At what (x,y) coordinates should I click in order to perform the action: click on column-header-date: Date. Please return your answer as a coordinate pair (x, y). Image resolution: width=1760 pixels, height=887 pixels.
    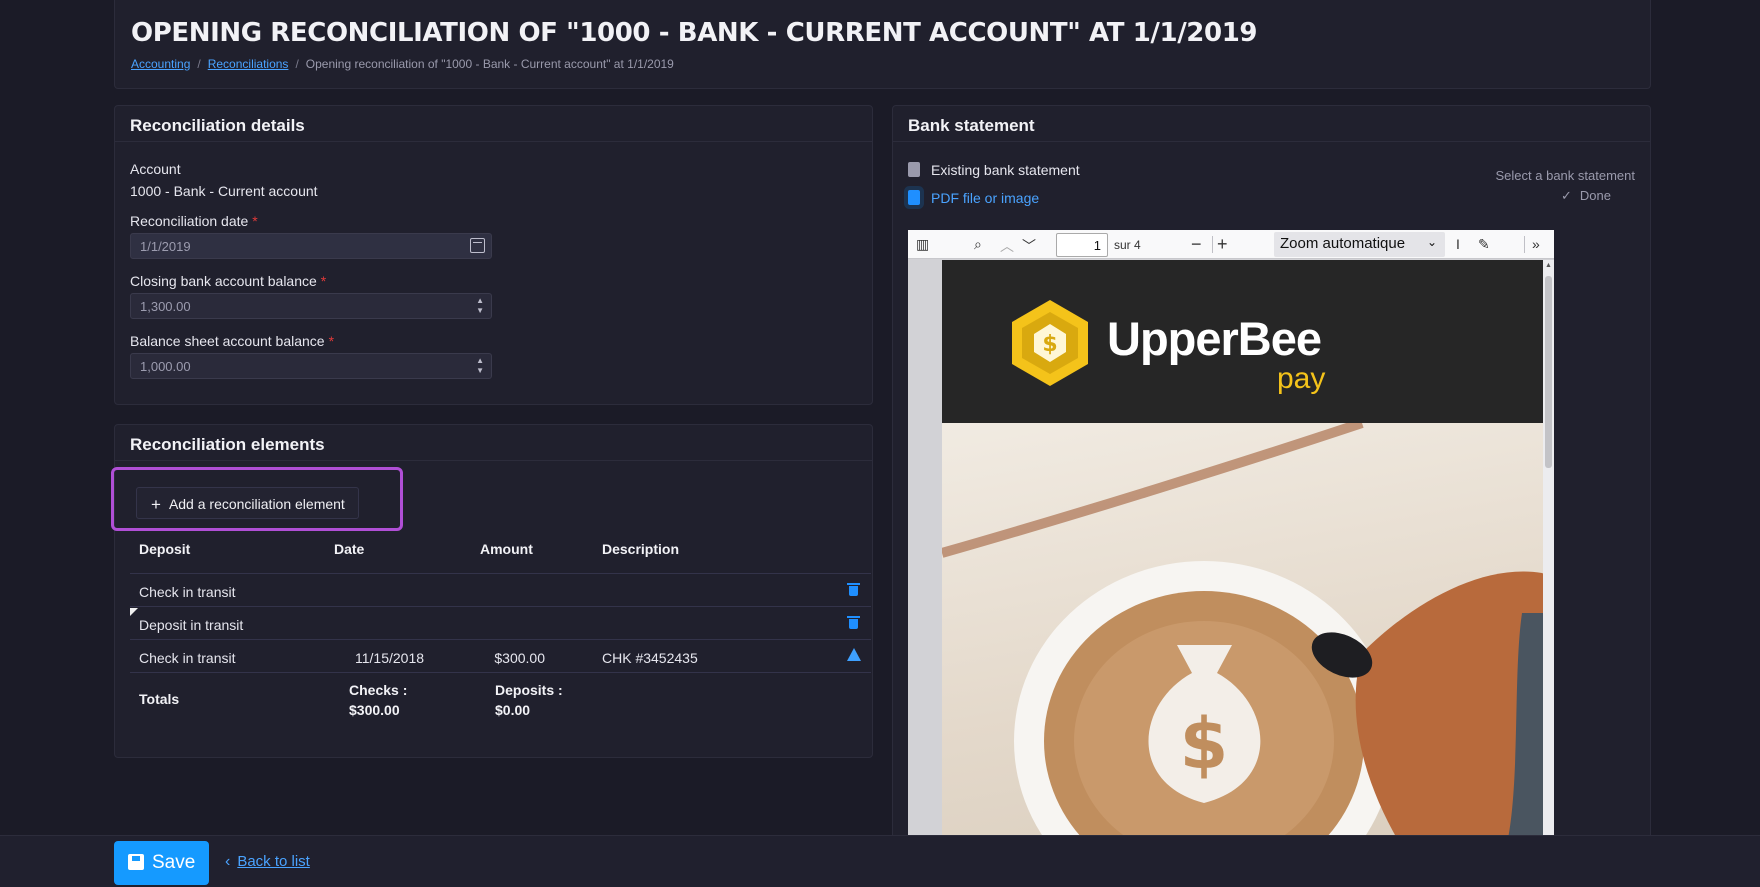
    Looking at the image, I should click on (349, 549).